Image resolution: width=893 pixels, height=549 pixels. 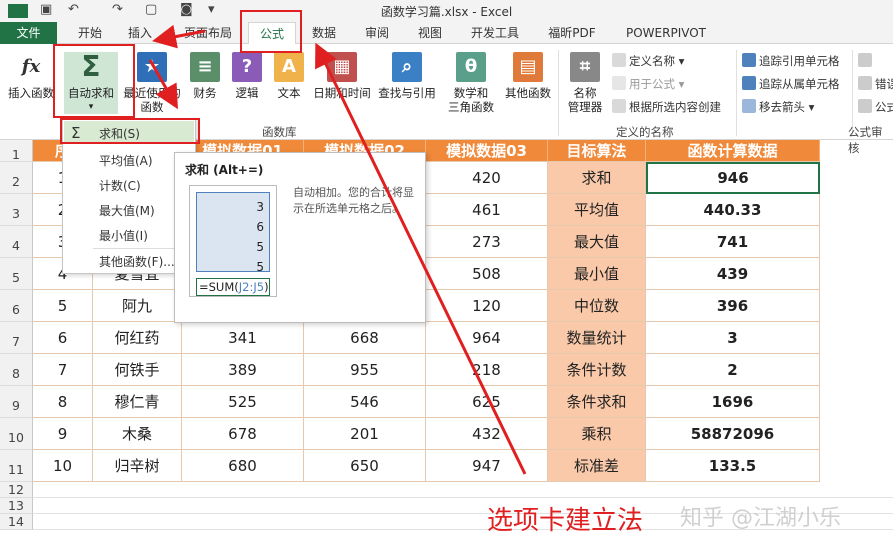 I want to click on arrow-to-dropdown, so click(x=163, y=84).